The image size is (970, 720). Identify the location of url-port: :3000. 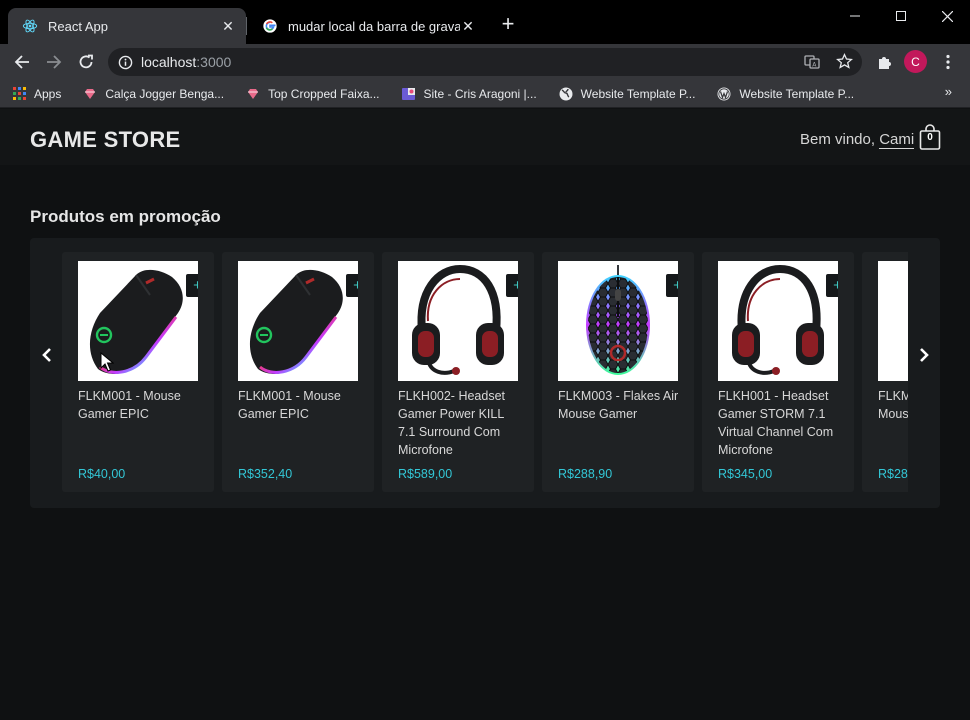
(214, 62).